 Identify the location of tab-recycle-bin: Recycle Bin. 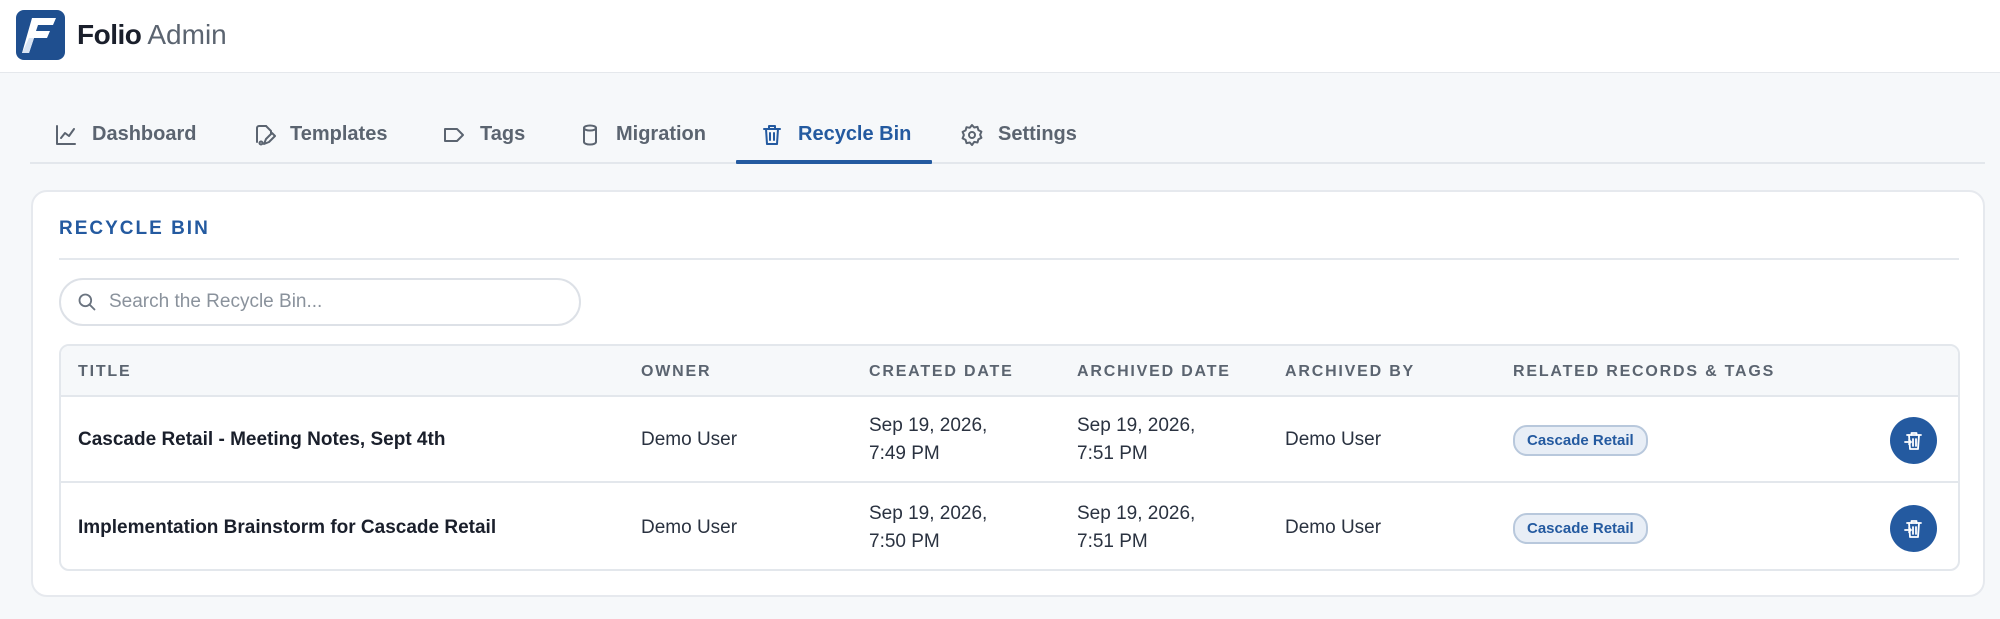
(835, 134).